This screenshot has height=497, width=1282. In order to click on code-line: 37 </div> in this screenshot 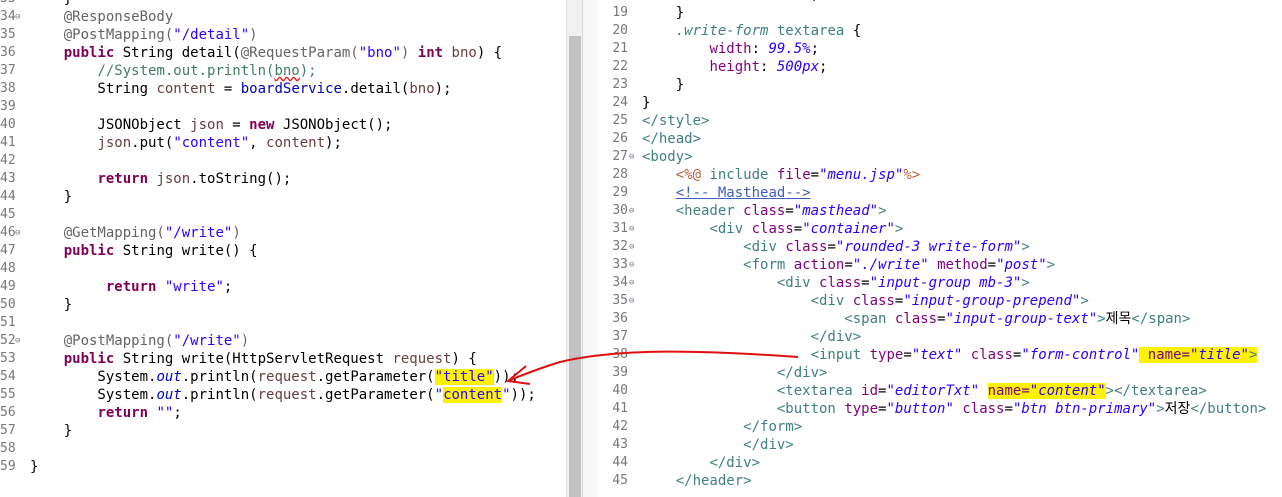, I will do `click(940, 337)`.